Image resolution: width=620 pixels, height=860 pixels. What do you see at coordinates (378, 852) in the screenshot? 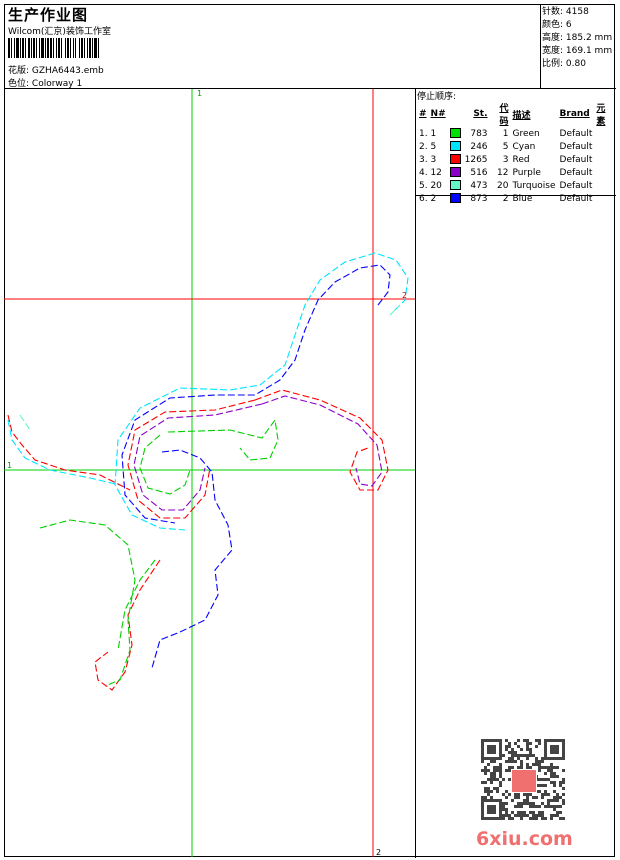
I see `guide-label-red-bottom: 2` at bounding box center [378, 852].